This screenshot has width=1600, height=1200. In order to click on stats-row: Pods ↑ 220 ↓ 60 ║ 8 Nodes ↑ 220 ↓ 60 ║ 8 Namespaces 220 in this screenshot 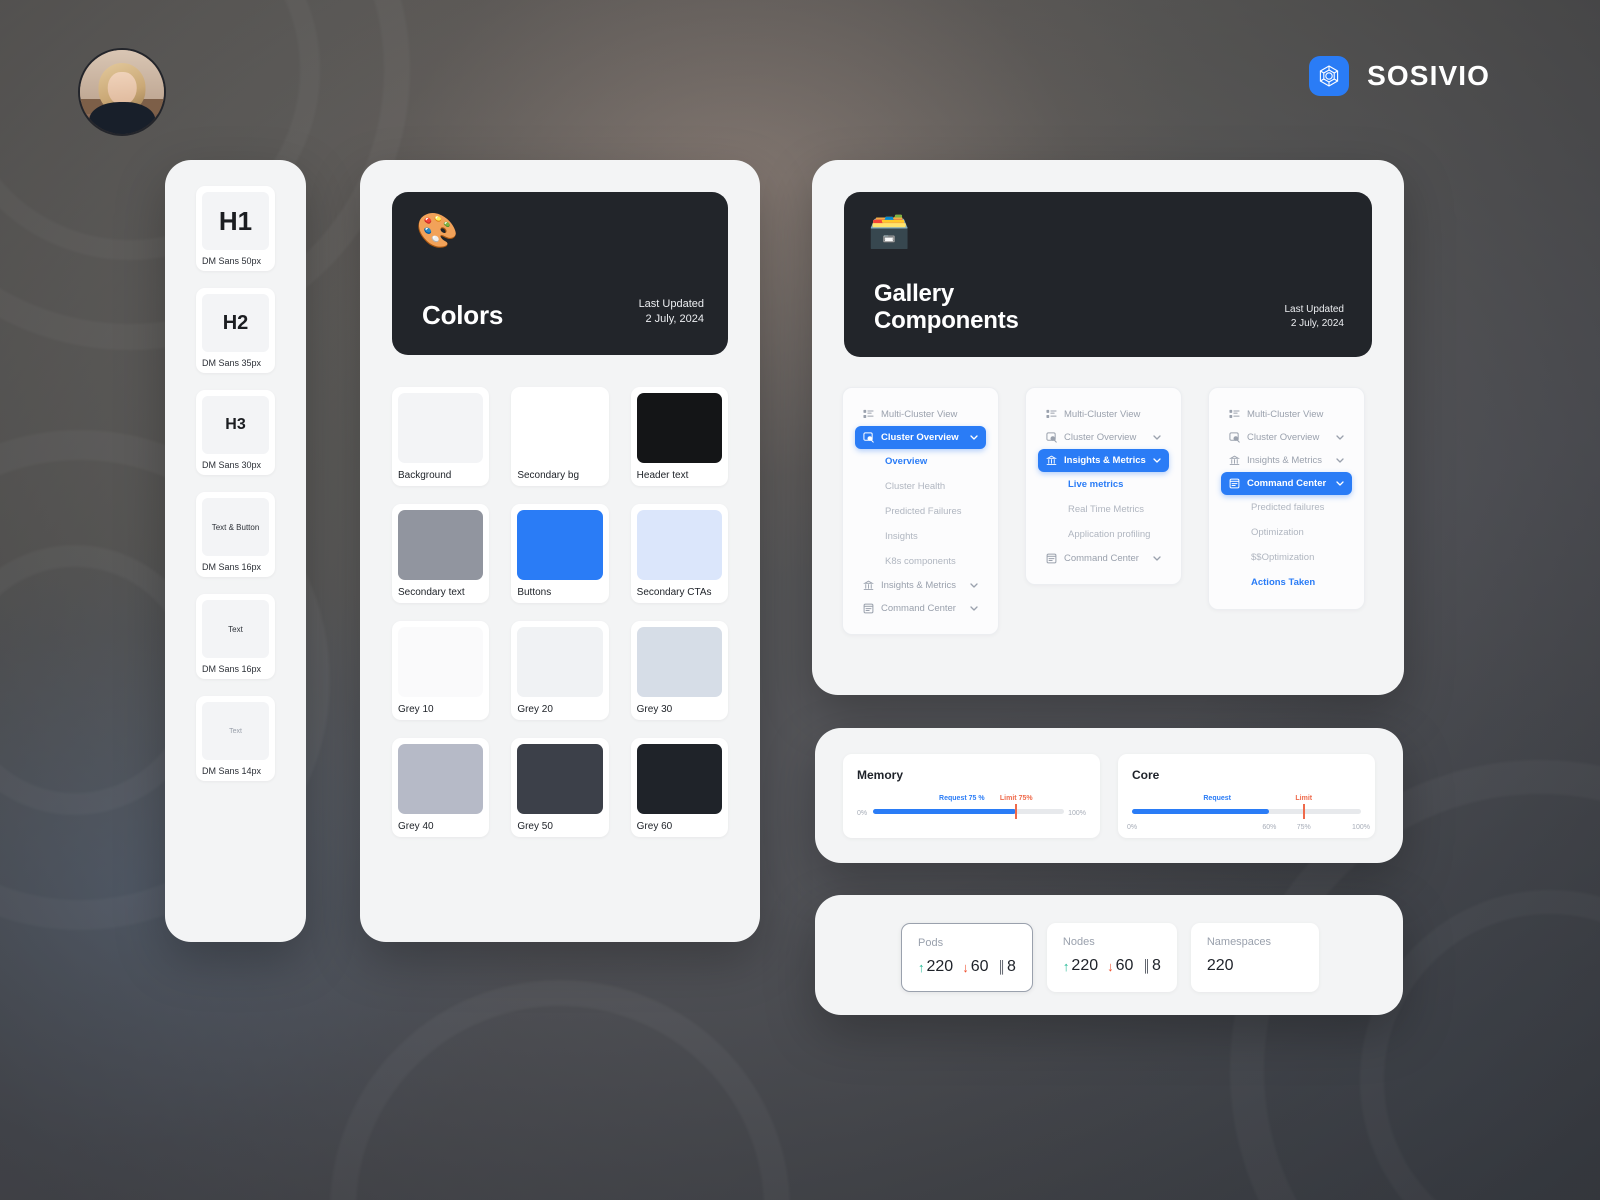, I will do `click(1109, 943)`.